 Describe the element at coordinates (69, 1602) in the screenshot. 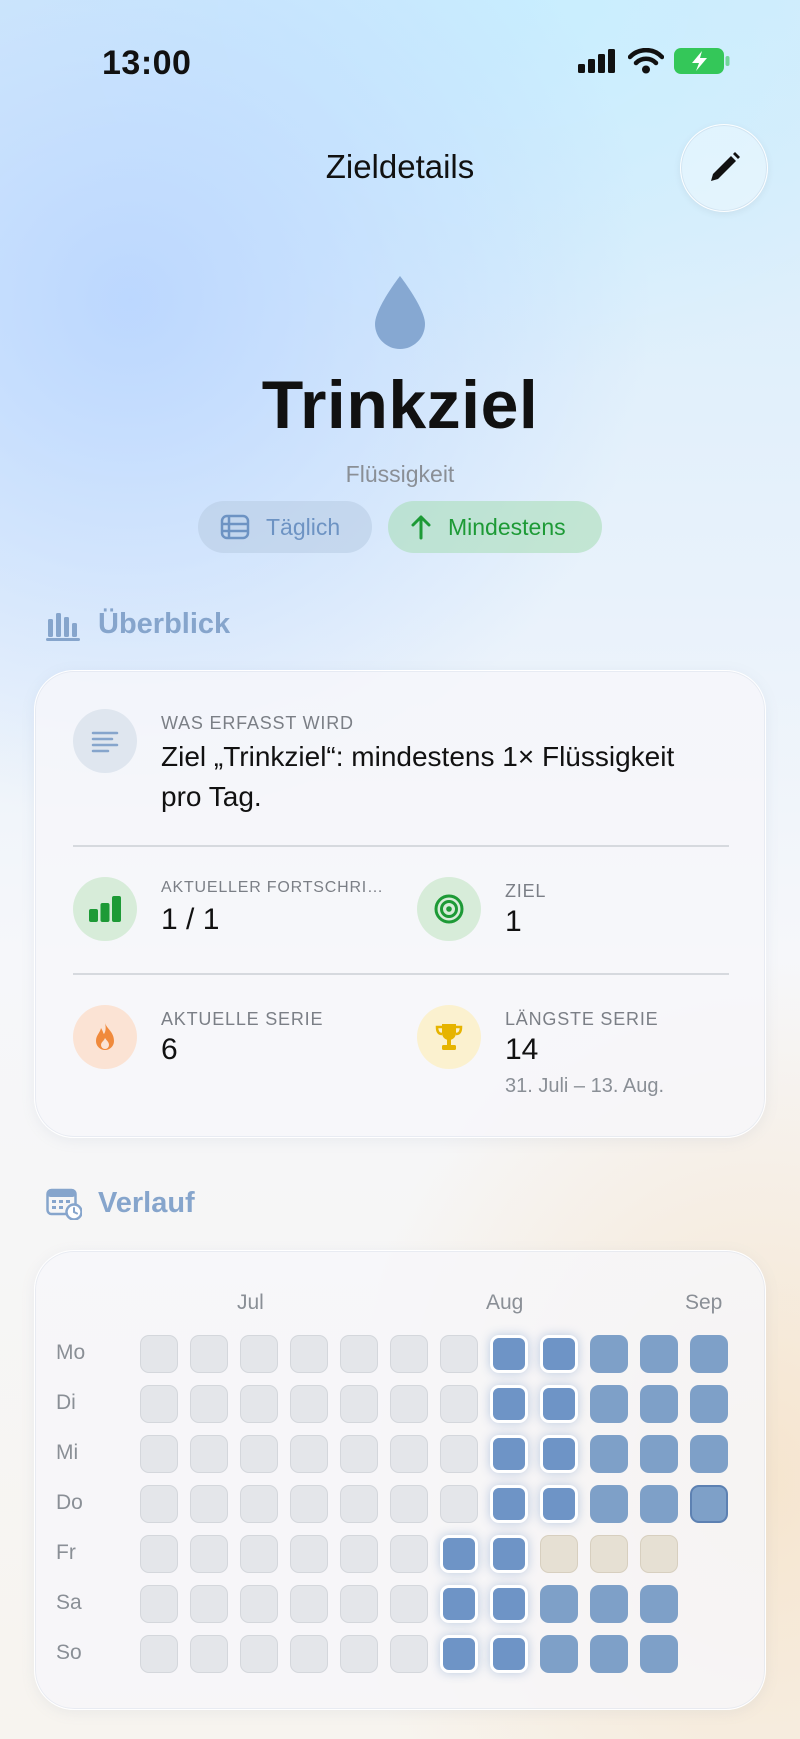

I see `day-label-sa: Sa` at that location.